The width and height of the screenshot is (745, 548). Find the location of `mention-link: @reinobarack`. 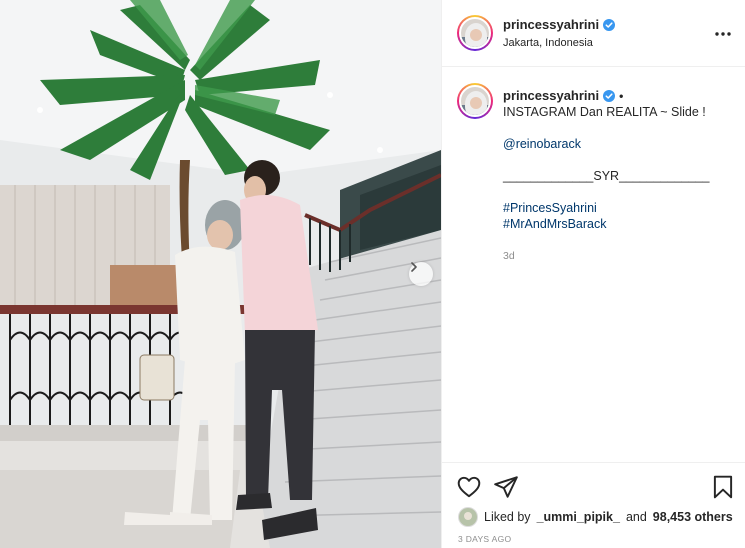

mention-link: @reinobarack is located at coordinates (618, 144).